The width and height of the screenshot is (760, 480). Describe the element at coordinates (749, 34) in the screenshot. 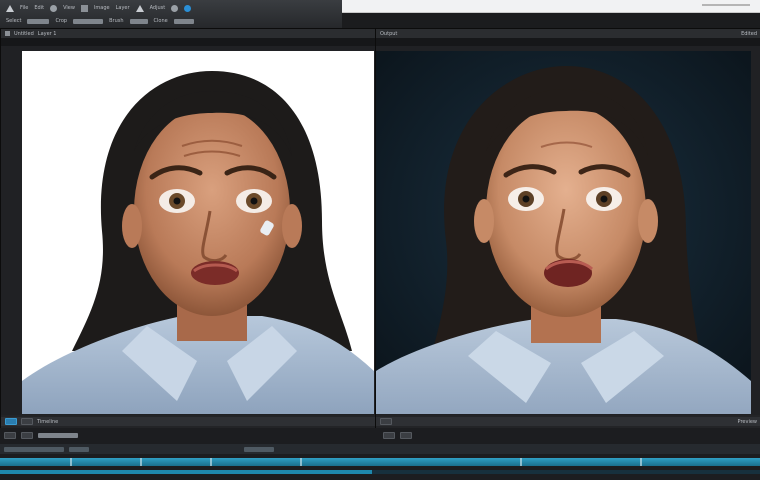

I see `right-panel-tab: Edited` at that location.